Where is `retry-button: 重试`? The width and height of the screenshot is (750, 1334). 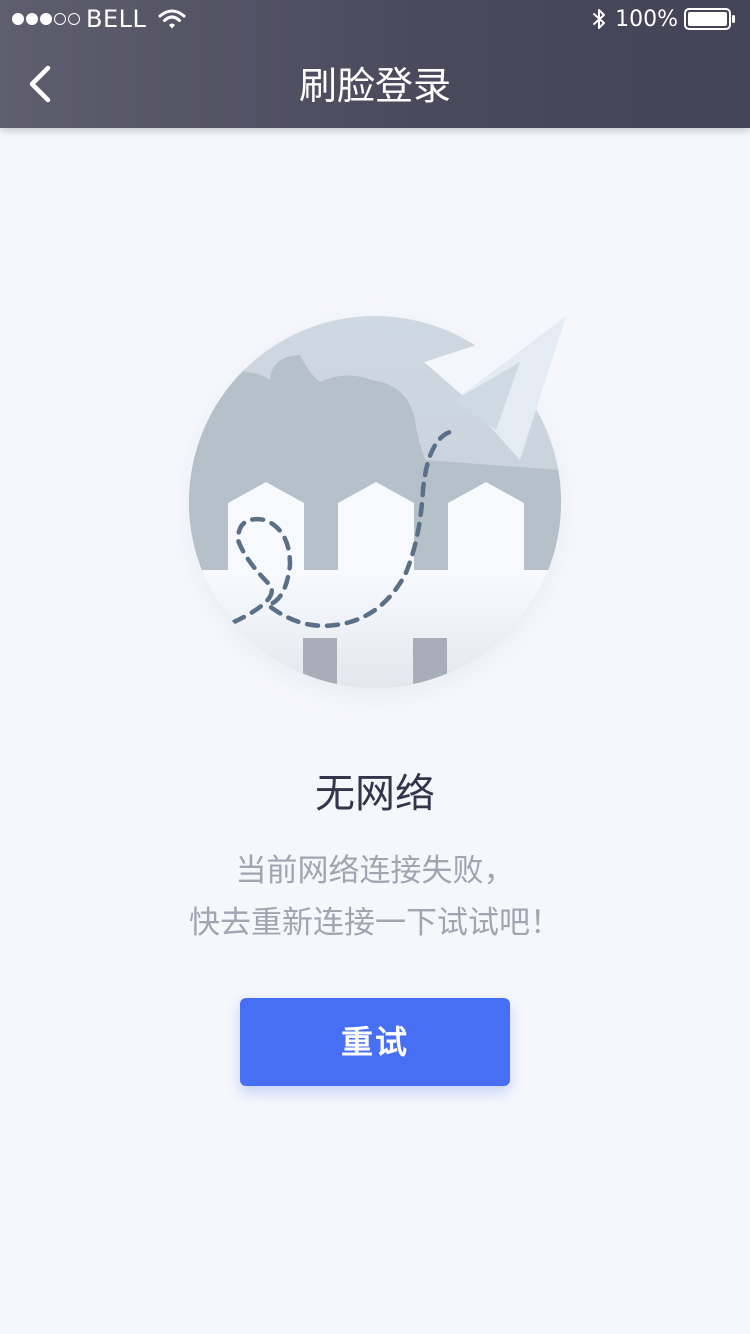
retry-button: 重试 is located at coordinates (375, 1042).